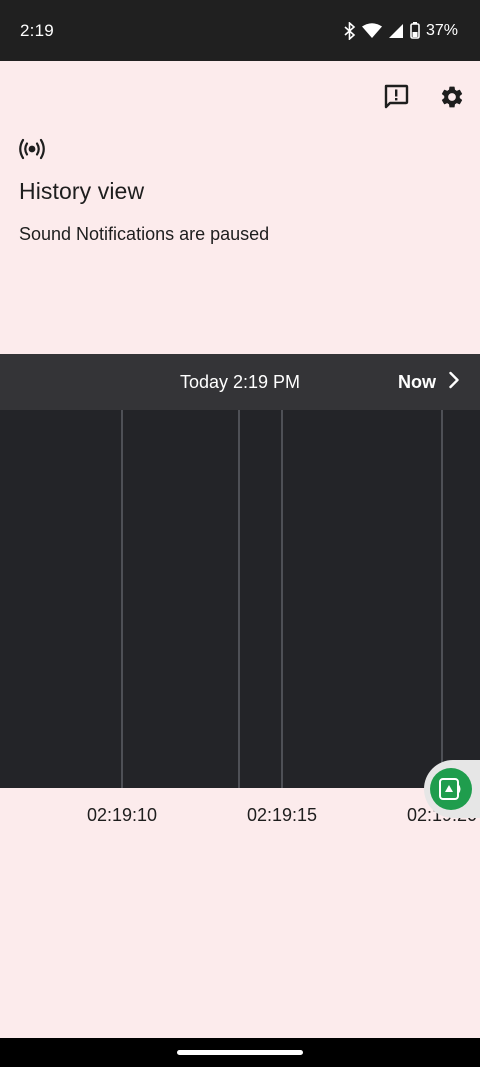 The width and height of the screenshot is (480, 1067). Describe the element at coordinates (350, 30) in the screenshot. I see `bluetooth-icon` at that location.